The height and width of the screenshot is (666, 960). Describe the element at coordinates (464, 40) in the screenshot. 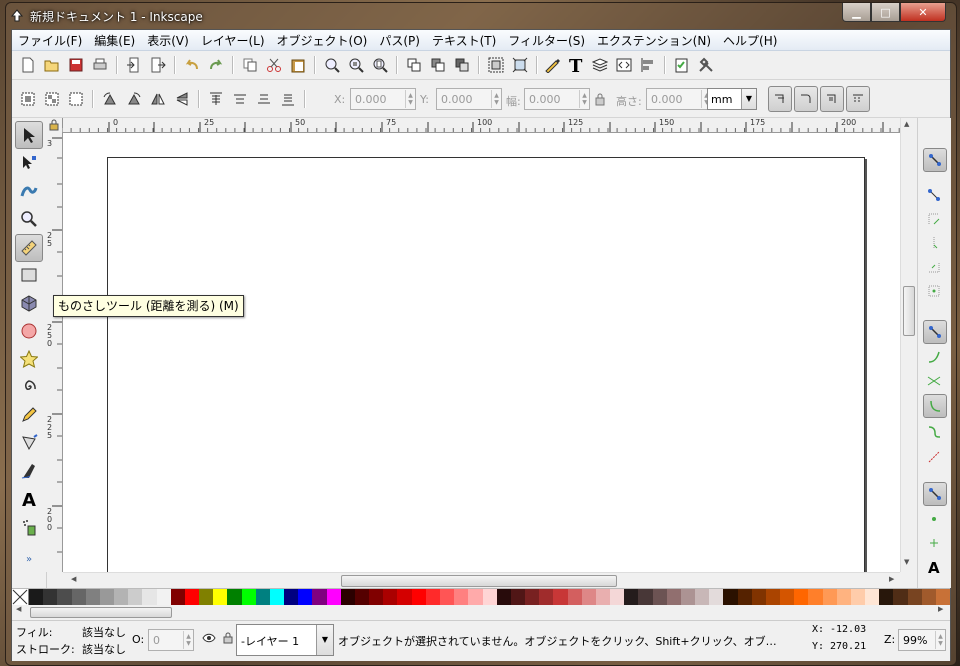

I see `menu-text: テキスト(T)` at that location.